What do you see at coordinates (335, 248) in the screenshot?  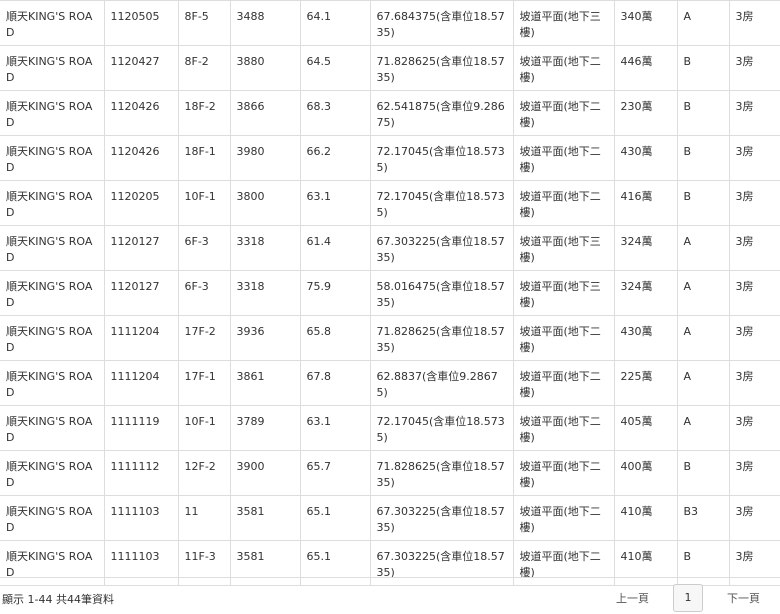 I see `area-cell: 61.4` at bounding box center [335, 248].